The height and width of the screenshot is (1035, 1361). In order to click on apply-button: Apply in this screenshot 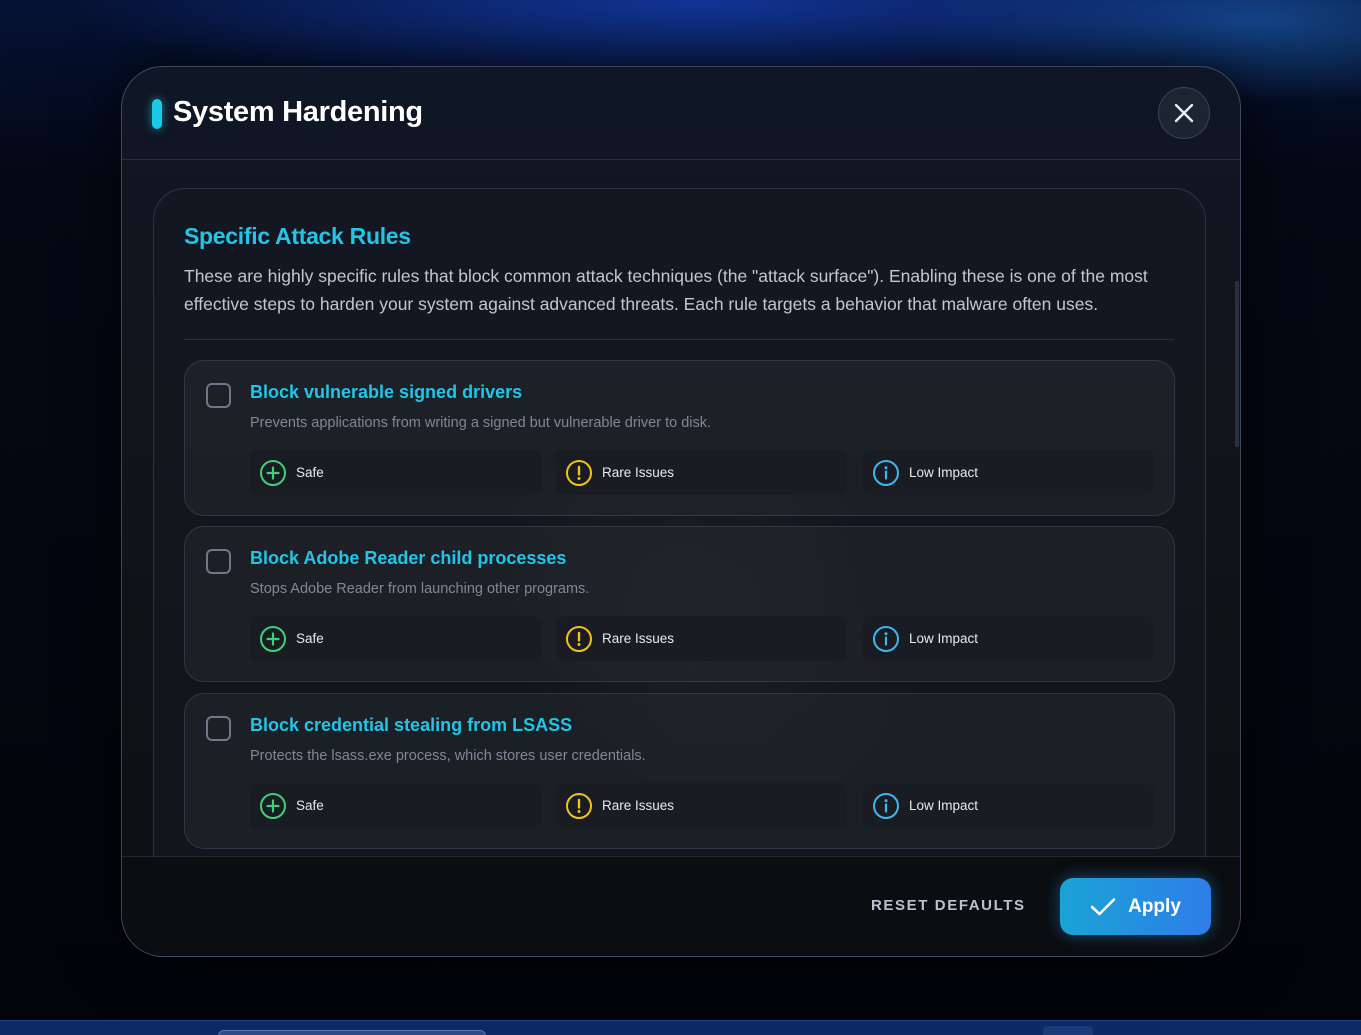, I will do `click(1135, 906)`.